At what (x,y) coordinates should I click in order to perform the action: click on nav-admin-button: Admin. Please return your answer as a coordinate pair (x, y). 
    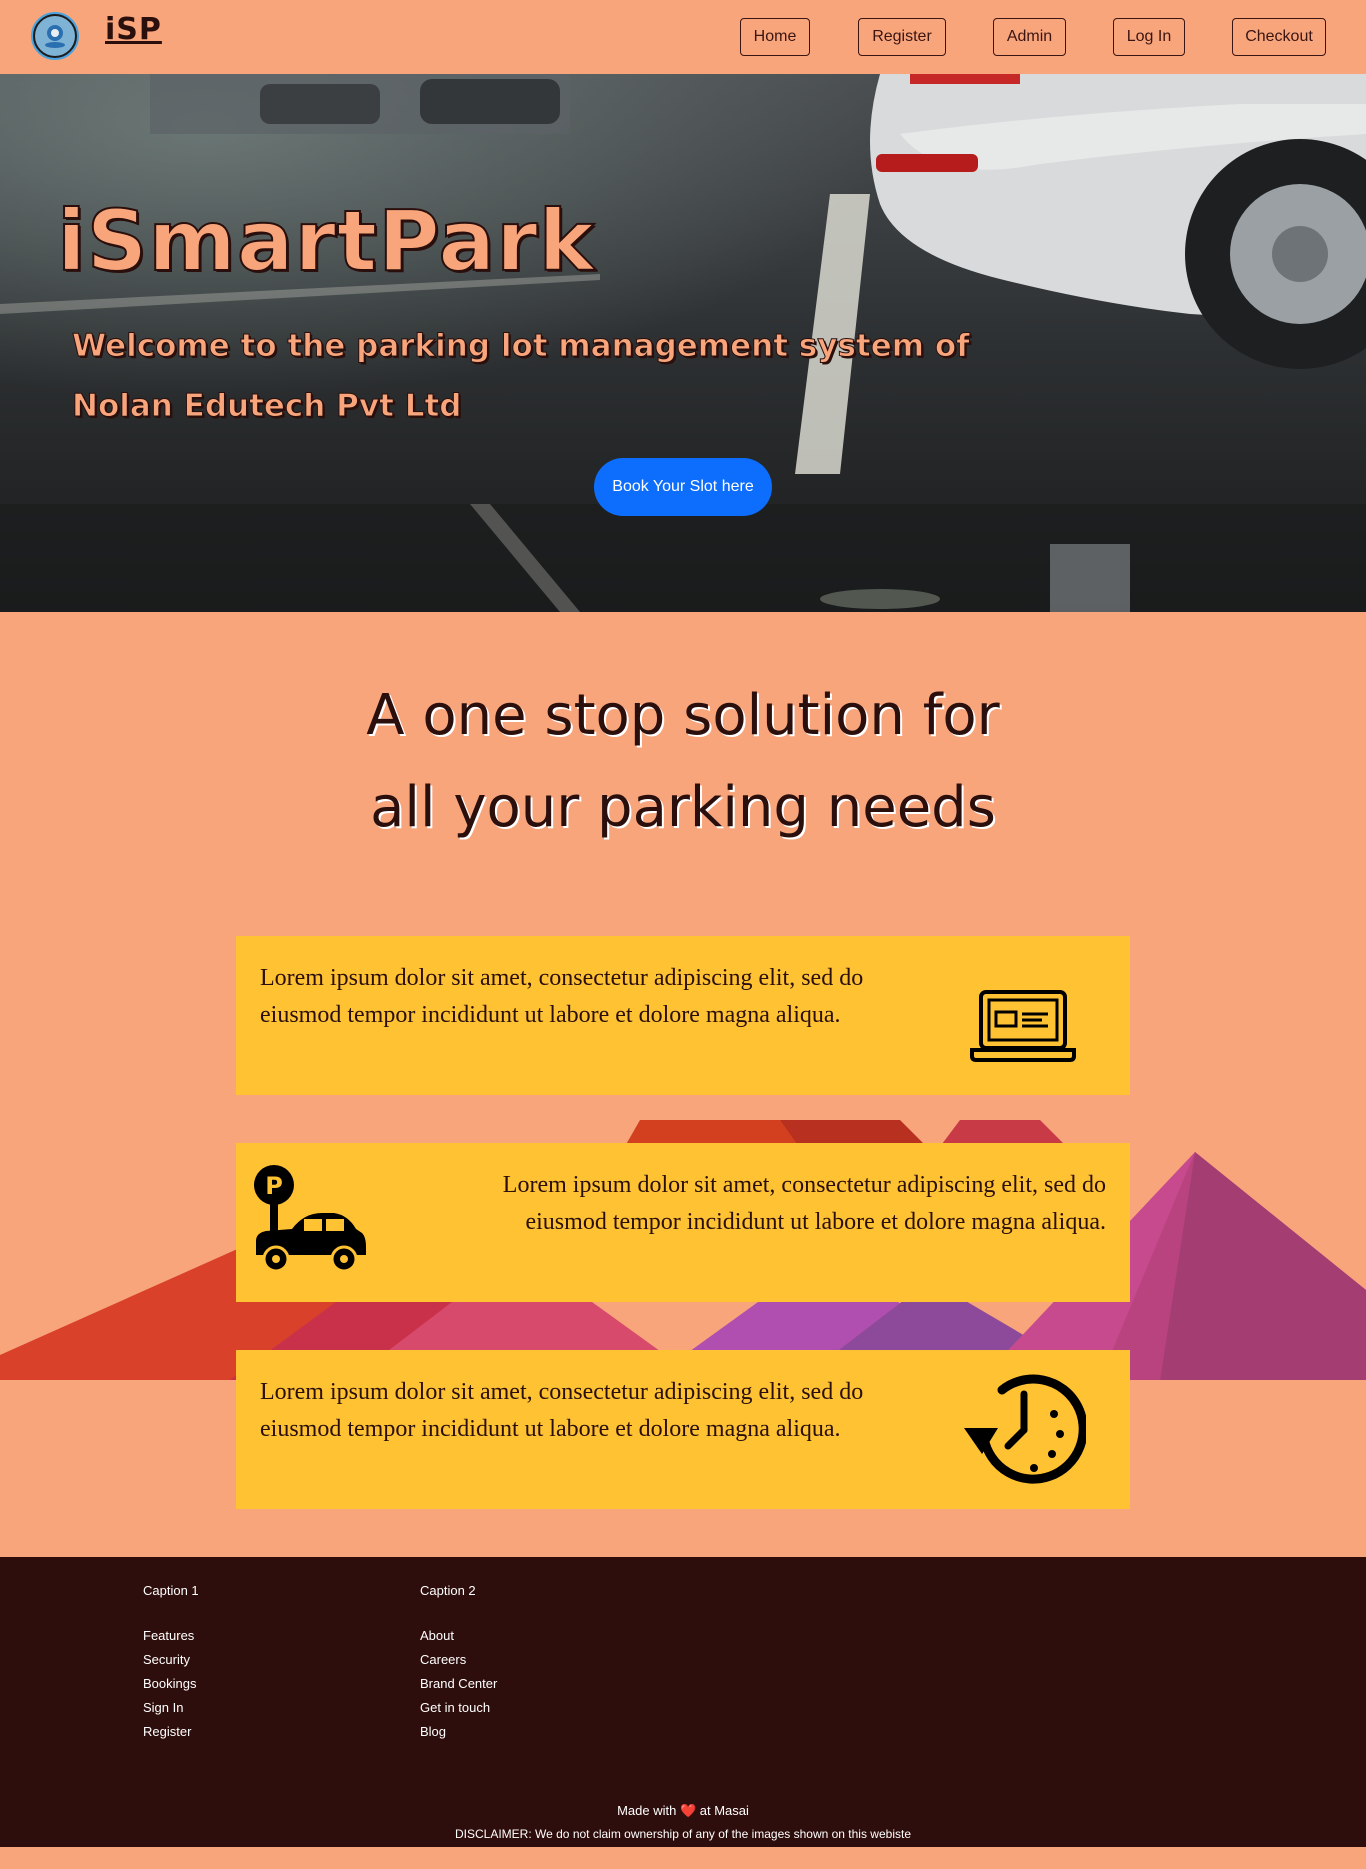
    Looking at the image, I should click on (1029, 37).